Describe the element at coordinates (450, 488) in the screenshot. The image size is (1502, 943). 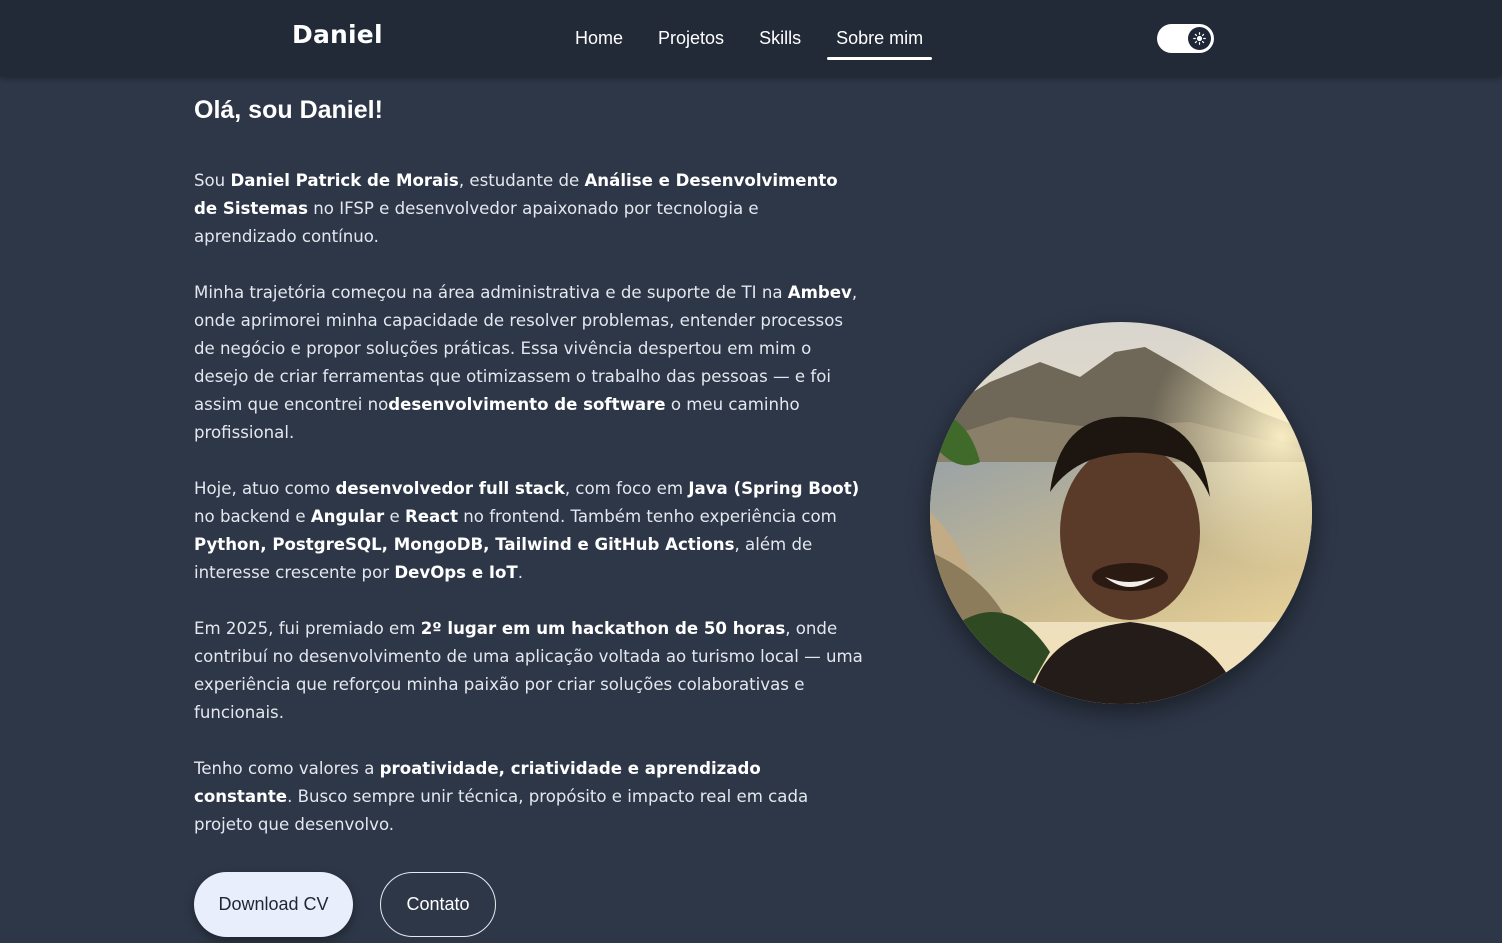
I see `bold-text: desenvolvedor full stack` at that location.